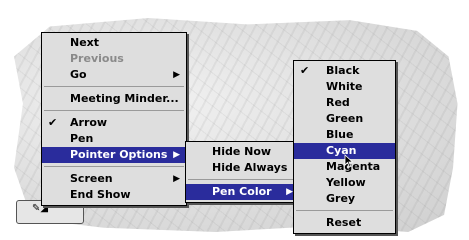 The width and height of the screenshot is (469, 240). What do you see at coordinates (85, 42) in the screenshot?
I see `menu-item-label: Next` at bounding box center [85, 42].